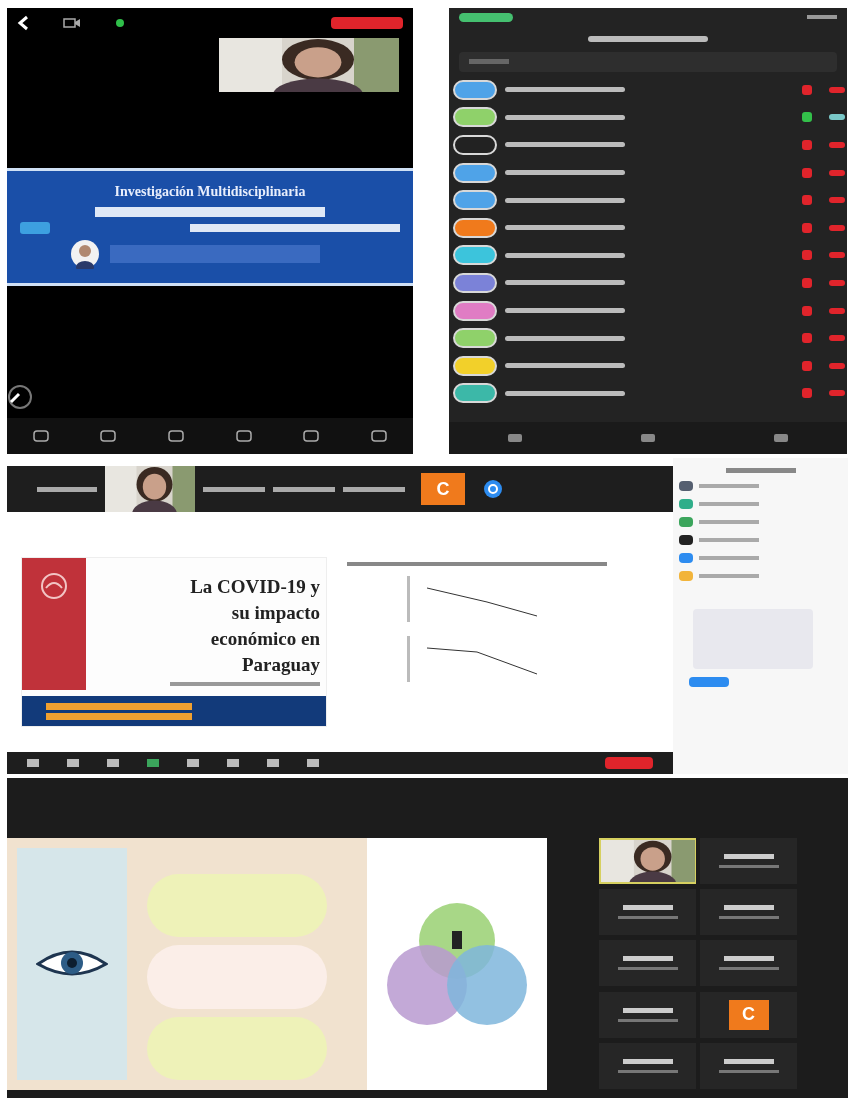  Describe the element at coordinates (254, 626) in the screenshot. I see `slide-title: La COVID-19 y su impacto económico en Paraguay` at that location.